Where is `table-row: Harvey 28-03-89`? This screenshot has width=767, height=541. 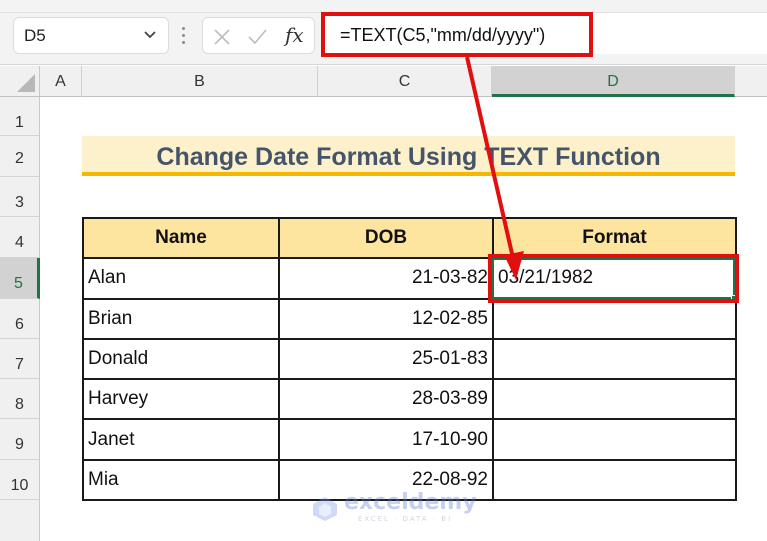 table-row: Harvey 28-03-89 is located at coordinates (409, 399).